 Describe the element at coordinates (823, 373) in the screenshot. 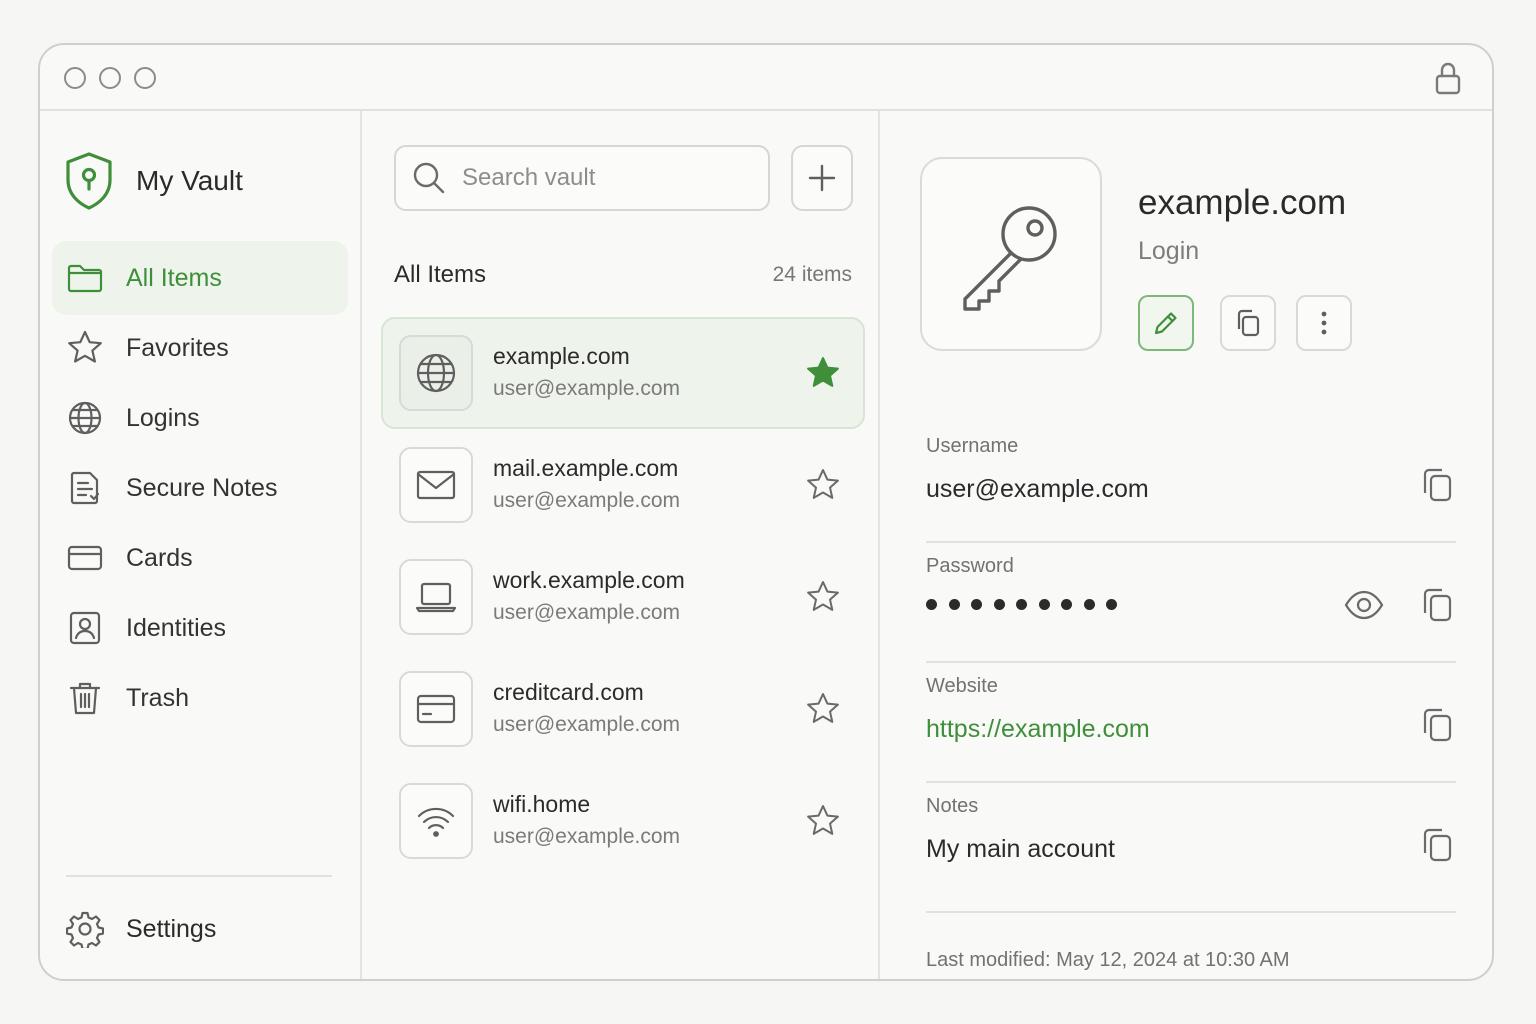

I see `star-filled-icon` at that location.